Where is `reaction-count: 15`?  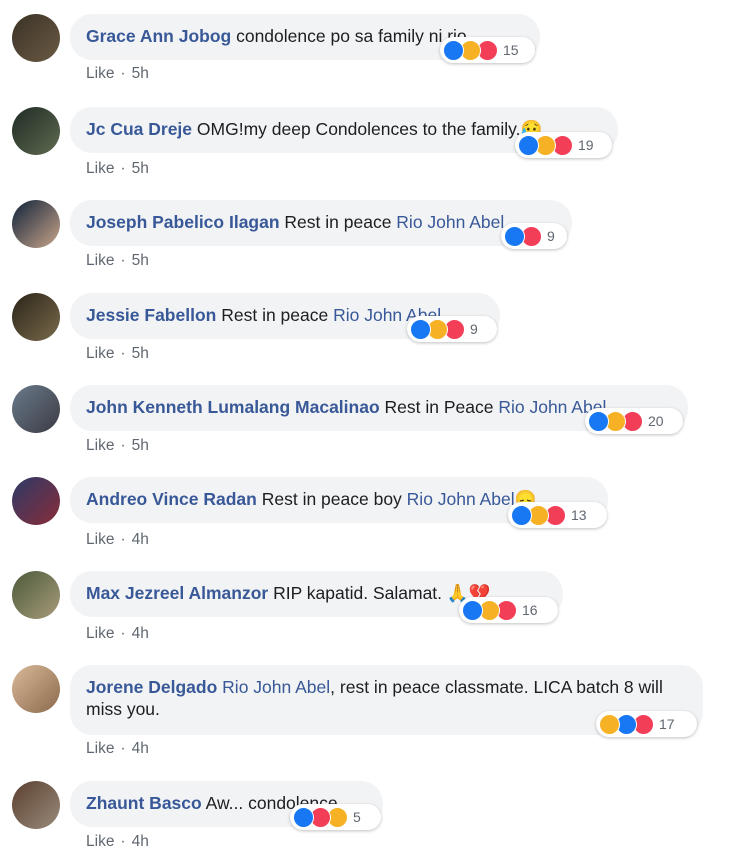
reaction-count: 15 is located at coordinates (511, 50).